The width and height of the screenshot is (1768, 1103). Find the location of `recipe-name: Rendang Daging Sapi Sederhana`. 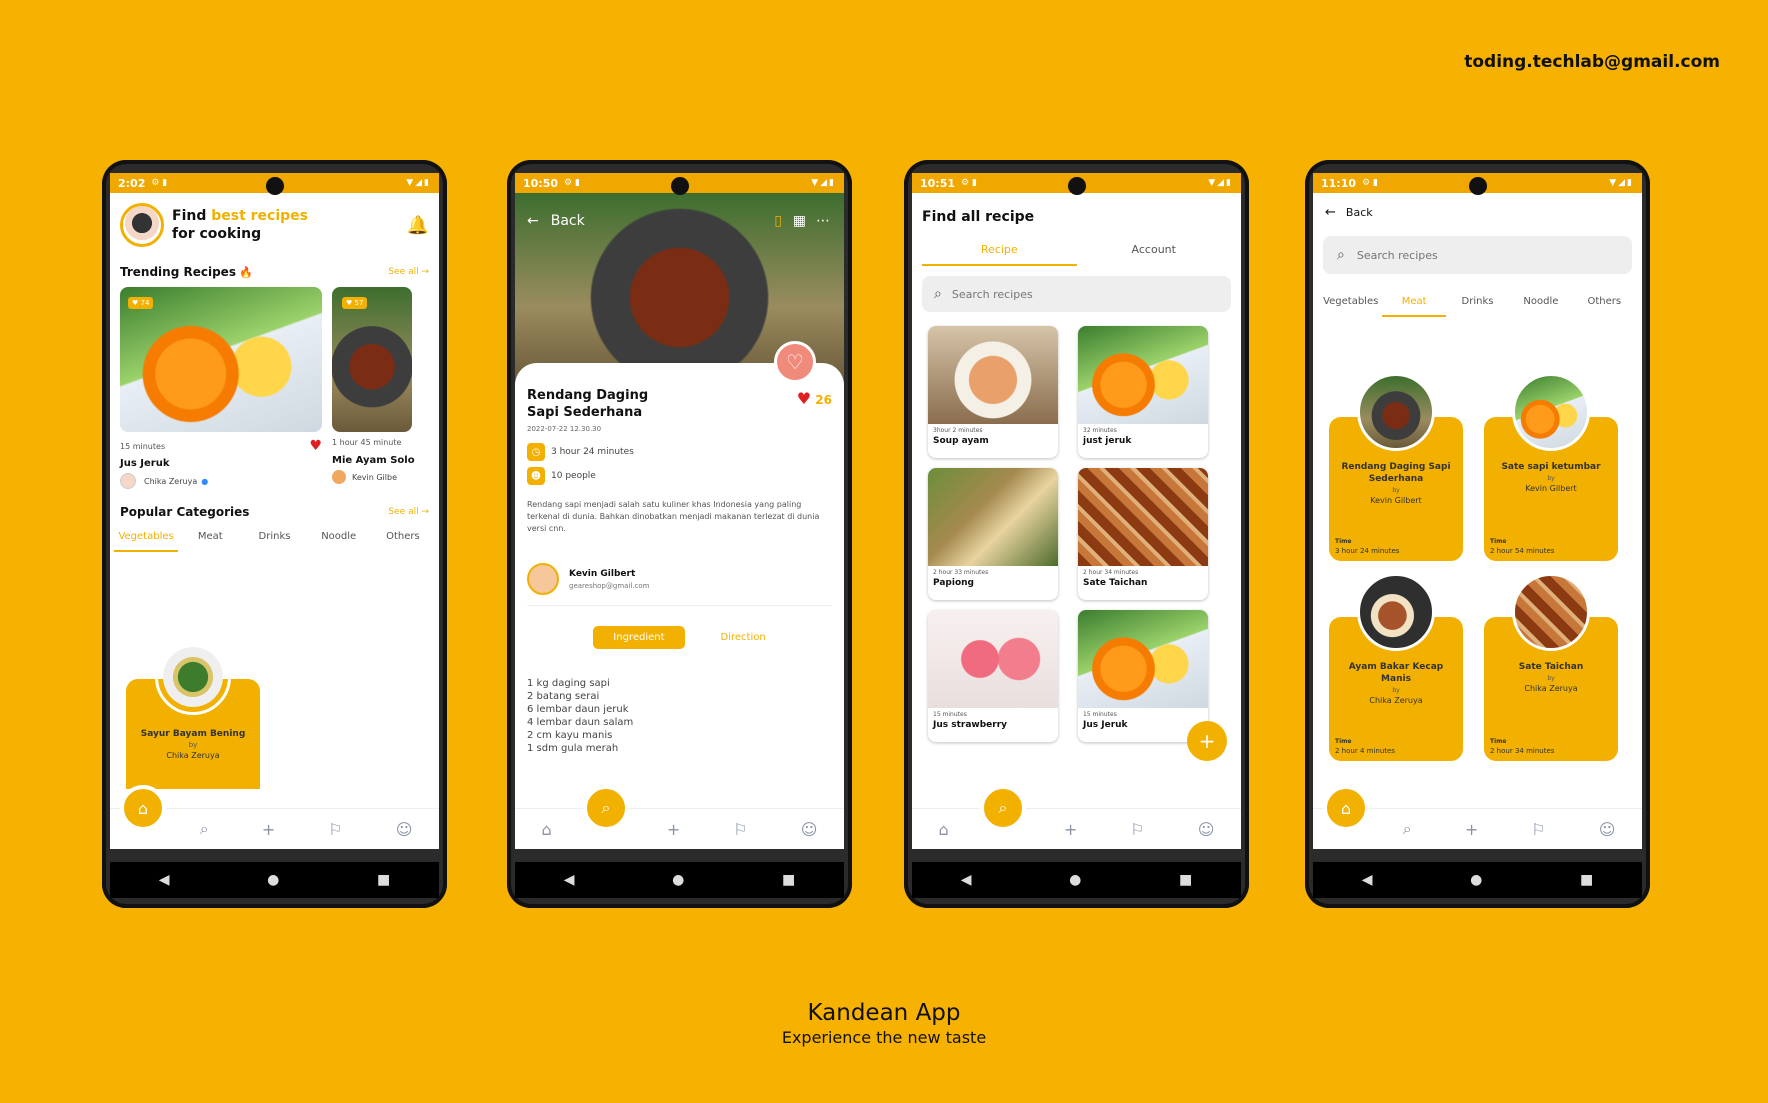

recipe-name: Rendang Daging Sapi Sederhana is located at coordinates (1396, 473).